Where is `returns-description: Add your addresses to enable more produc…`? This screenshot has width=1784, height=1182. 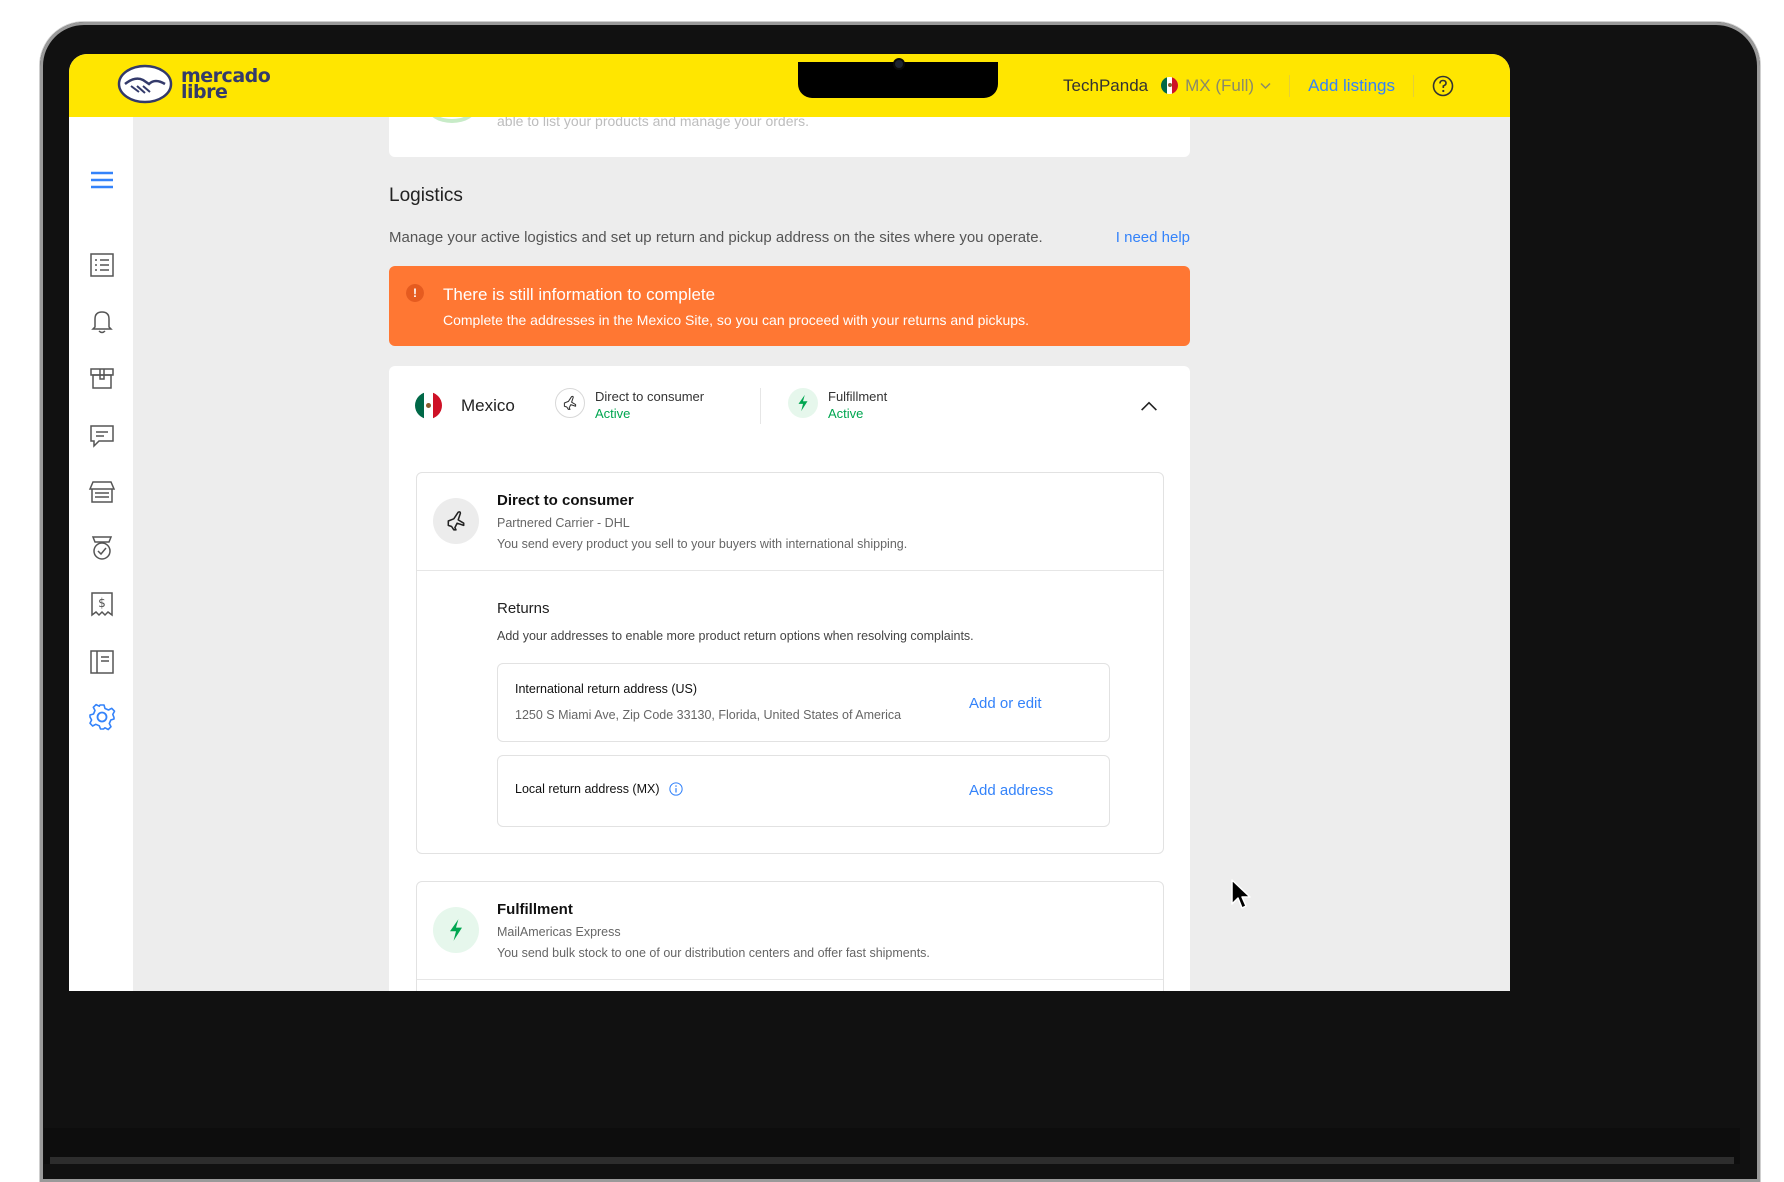
returns-description: Add your addresses to enable more produc… is located at coordinates (735, 636).